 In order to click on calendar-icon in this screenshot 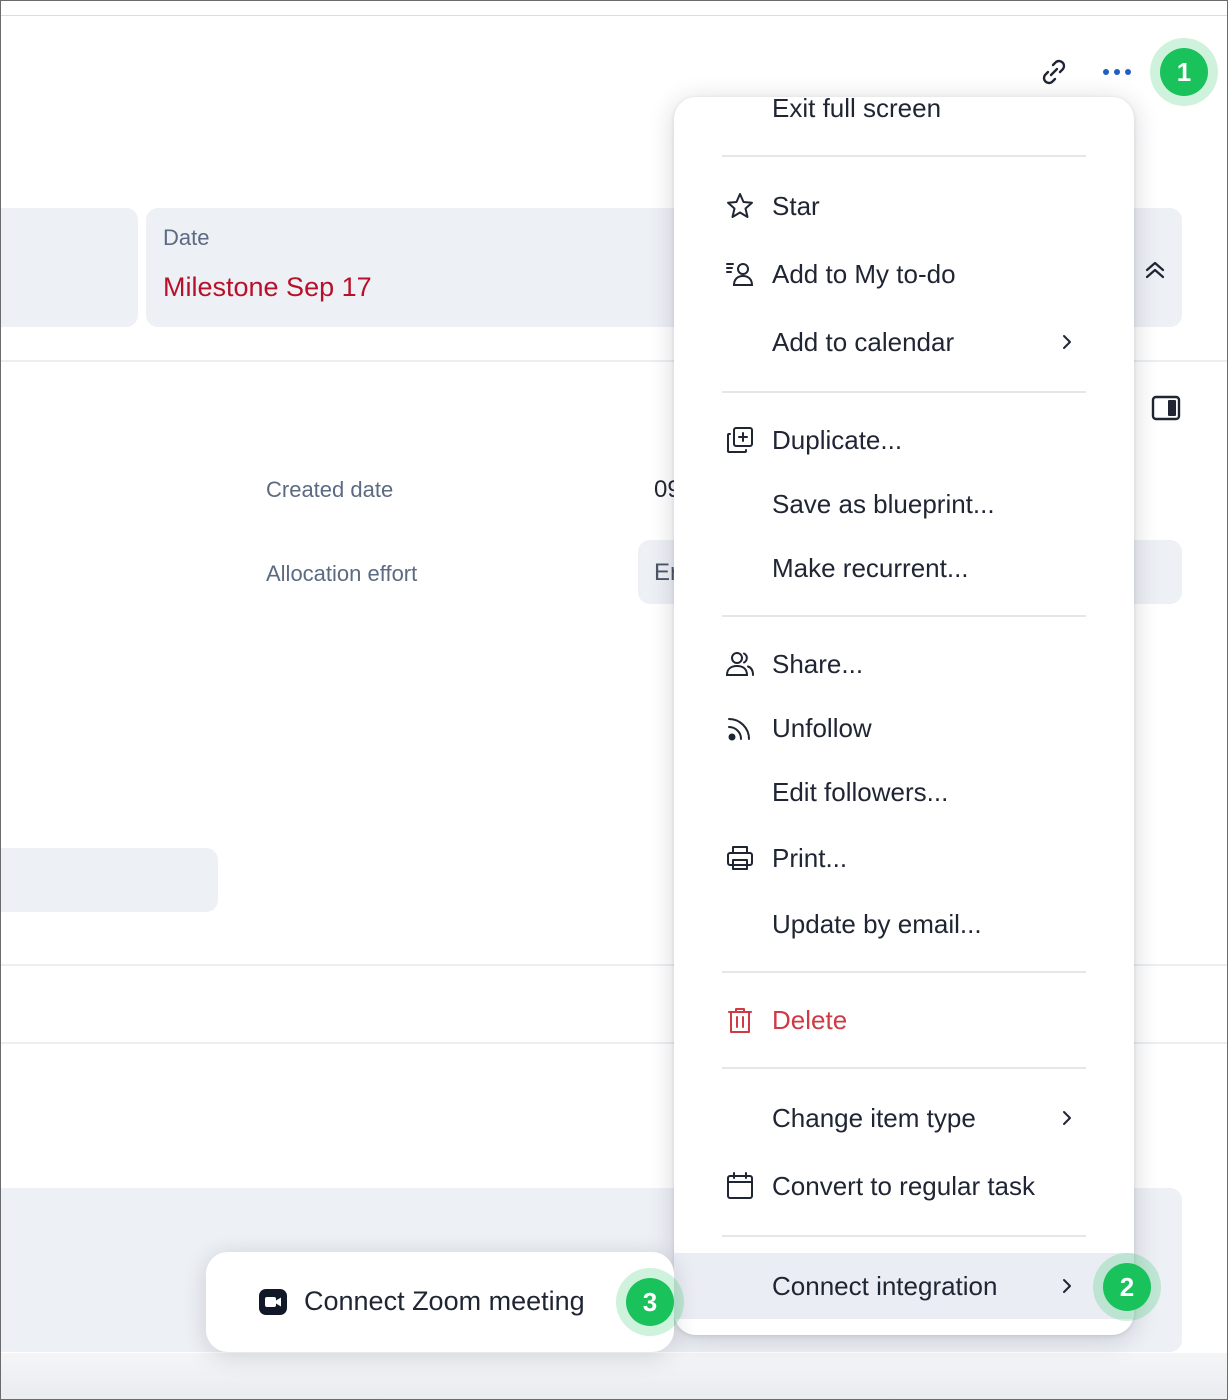, I will do `click(740, 1186)`.